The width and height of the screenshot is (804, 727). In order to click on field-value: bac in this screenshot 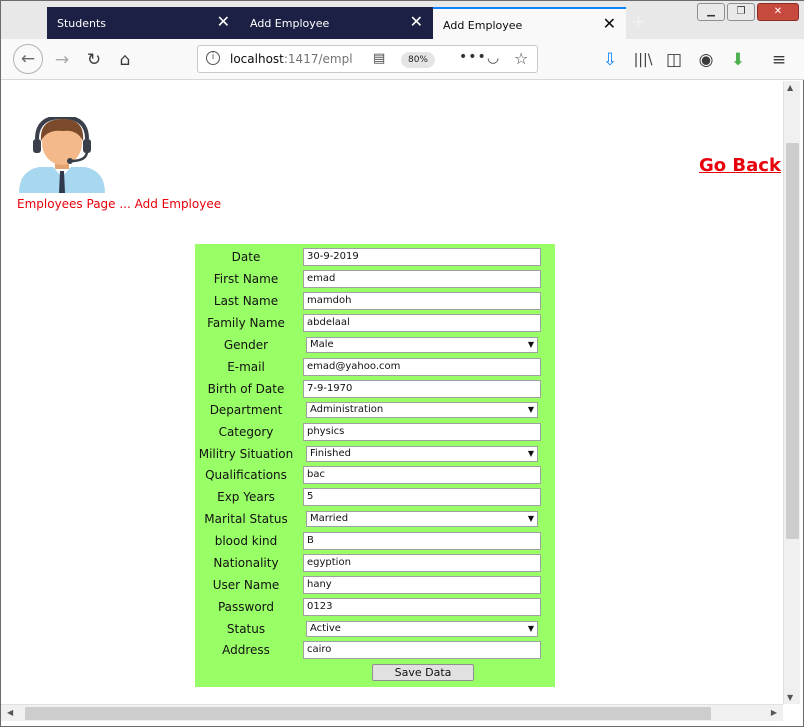, I will do `click(316, 474)`.